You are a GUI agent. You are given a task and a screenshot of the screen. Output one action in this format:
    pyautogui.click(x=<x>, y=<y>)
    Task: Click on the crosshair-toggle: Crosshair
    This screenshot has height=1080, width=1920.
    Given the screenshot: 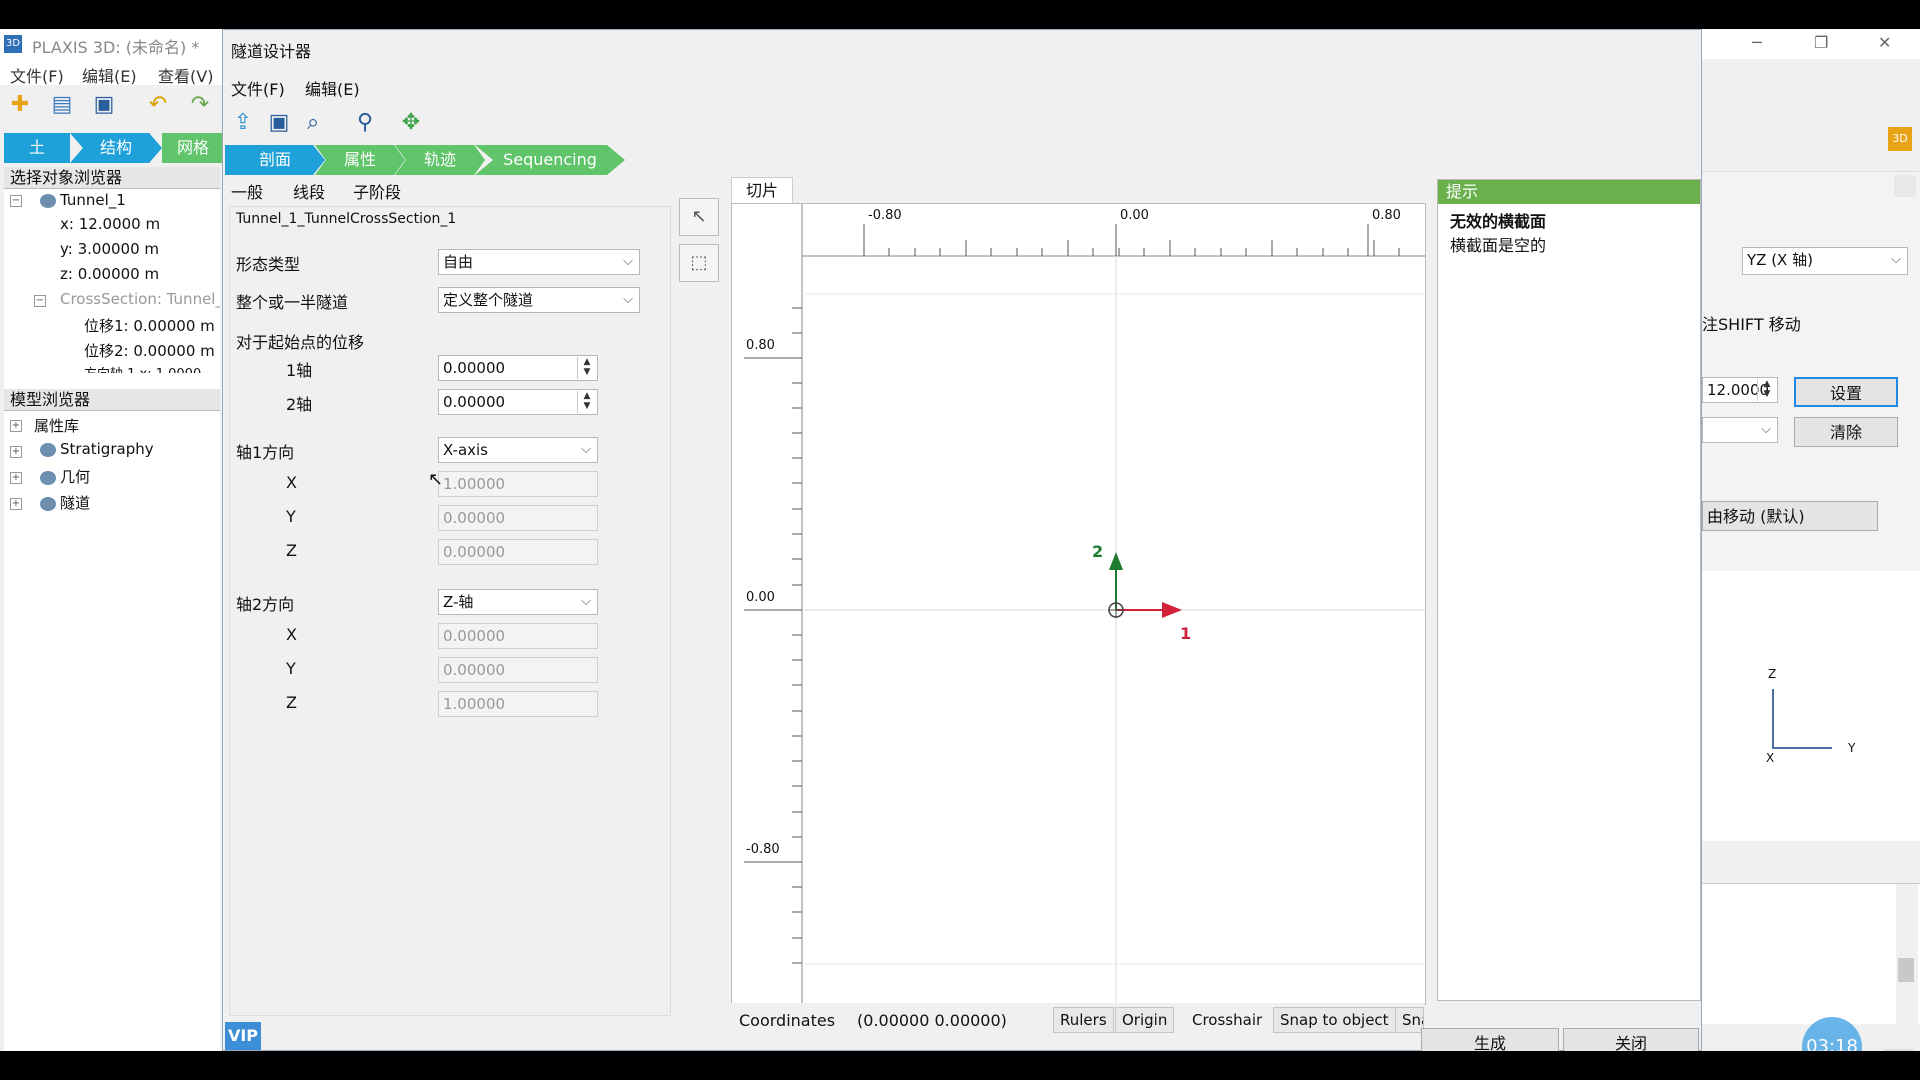 What is the action you would take?
    pyautogui.click(x=1227, y=1020)
    